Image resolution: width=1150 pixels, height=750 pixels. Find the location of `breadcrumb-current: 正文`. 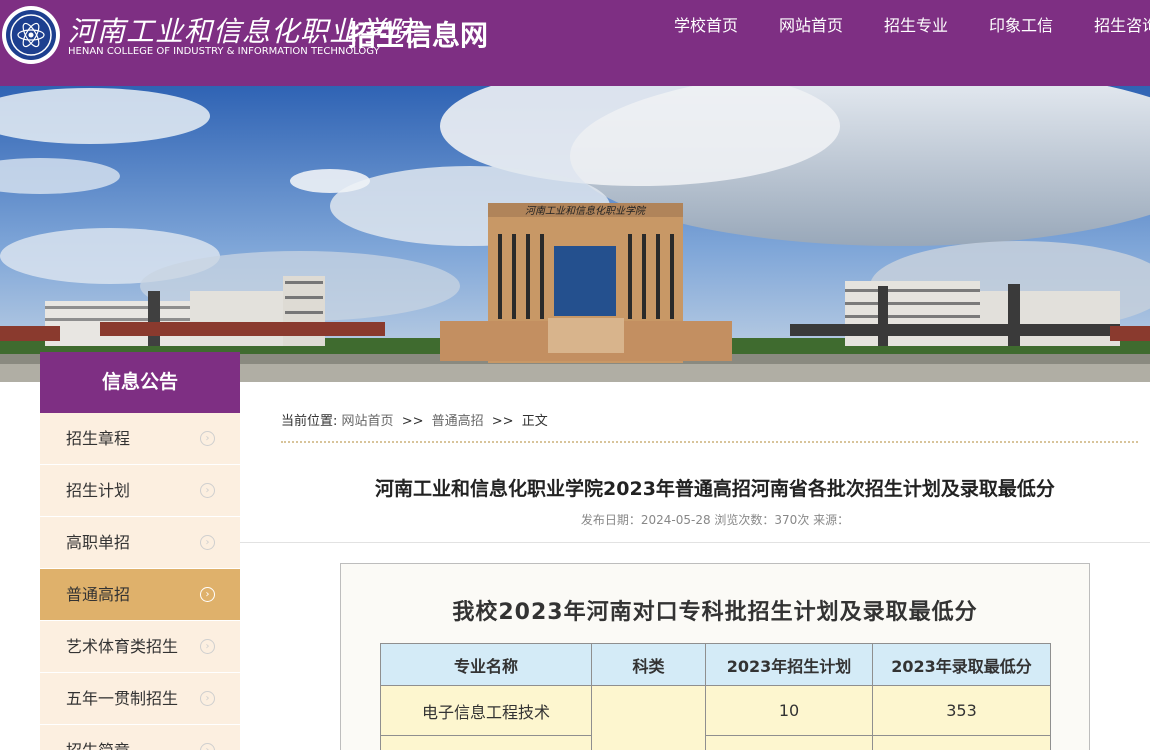

breadcrumb-current: 正文 is located at coordinates (534, 421).